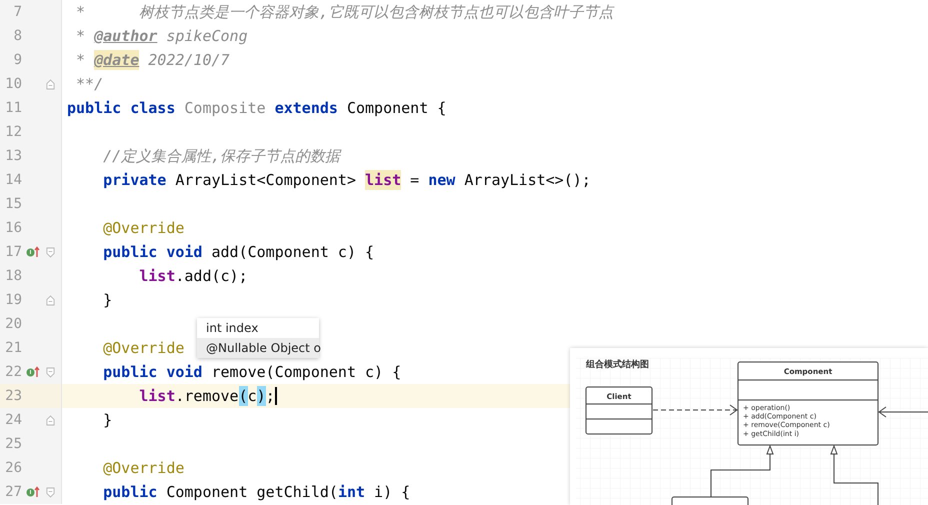 This screenshot has height=505, width=928. I want to click on line-number: 20, so click(13, 324).